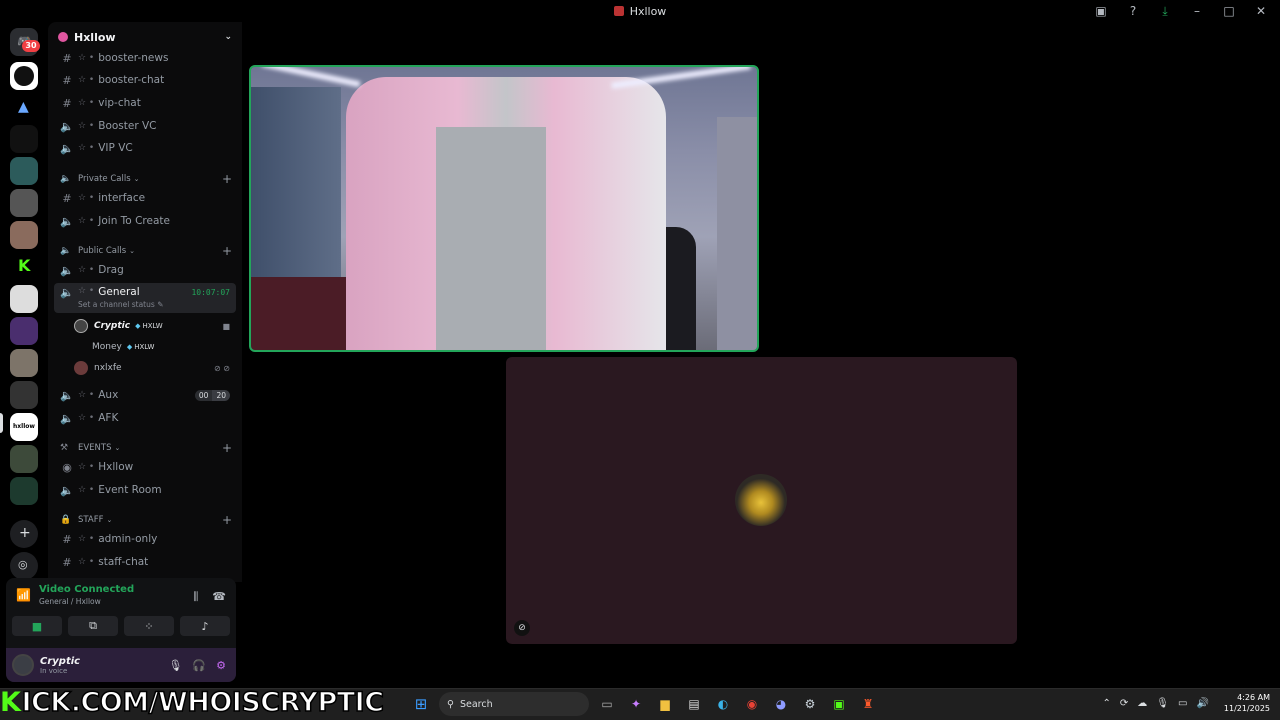  Describe the element at coordinates (205, 626) in the screenshot. I see `soundboard-button: ♪` at that location.